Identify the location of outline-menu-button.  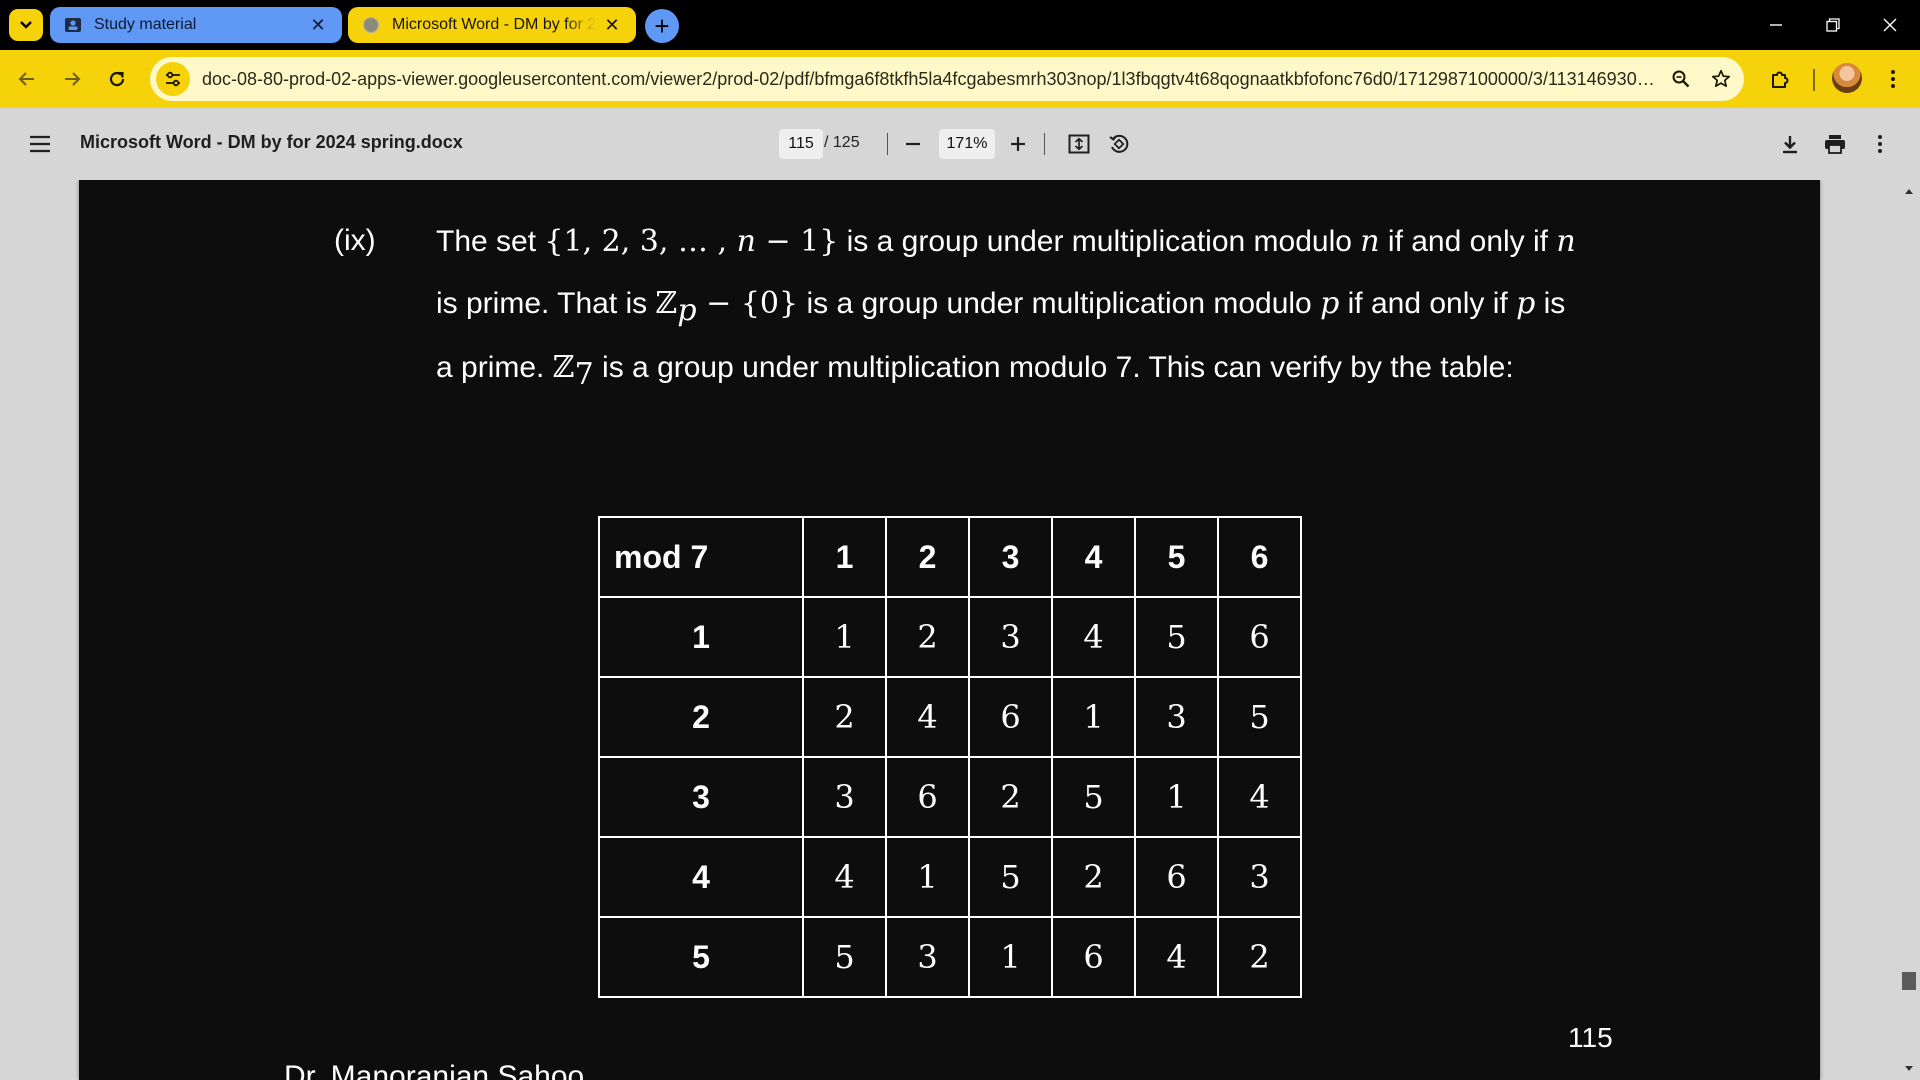
(40, 144).